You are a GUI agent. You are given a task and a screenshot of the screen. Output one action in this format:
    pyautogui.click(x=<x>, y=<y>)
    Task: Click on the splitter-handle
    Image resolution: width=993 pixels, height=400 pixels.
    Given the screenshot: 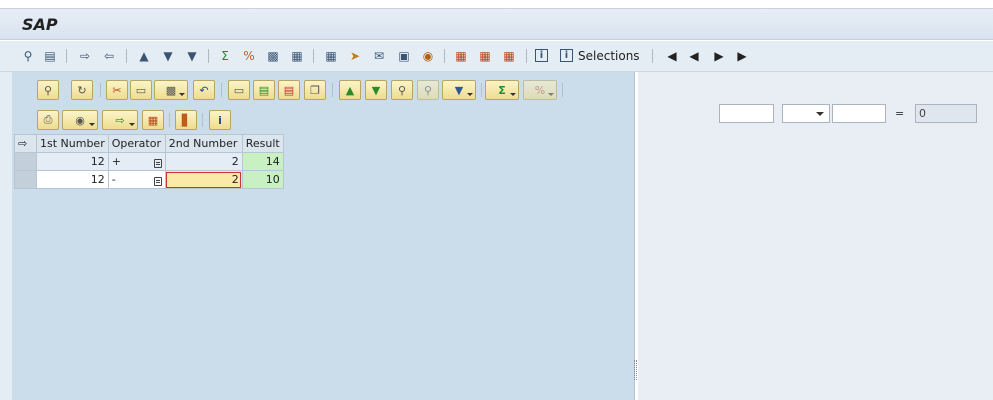 What is the action you would take?
    pyautogui.click(x=635, y=370)
    